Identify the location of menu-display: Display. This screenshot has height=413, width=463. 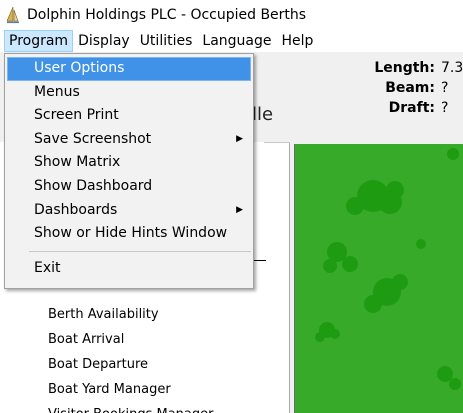
(104, 41).